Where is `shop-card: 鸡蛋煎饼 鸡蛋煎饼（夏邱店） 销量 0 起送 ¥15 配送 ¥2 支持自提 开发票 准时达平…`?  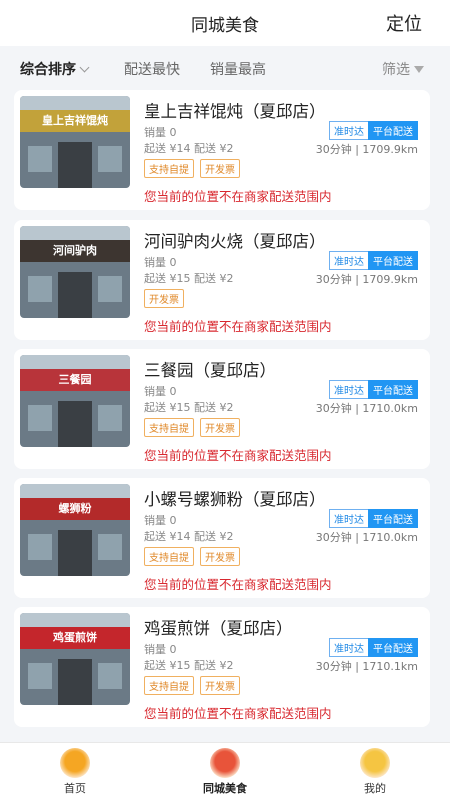
shop-card: 鸡蛋煎饼 鸡蛋煎饼（夏邱店） 销量 0 起送 ¥15 配送 ¥2 支持自提 开发票 准时达平… is located at coordinates (222, 667).